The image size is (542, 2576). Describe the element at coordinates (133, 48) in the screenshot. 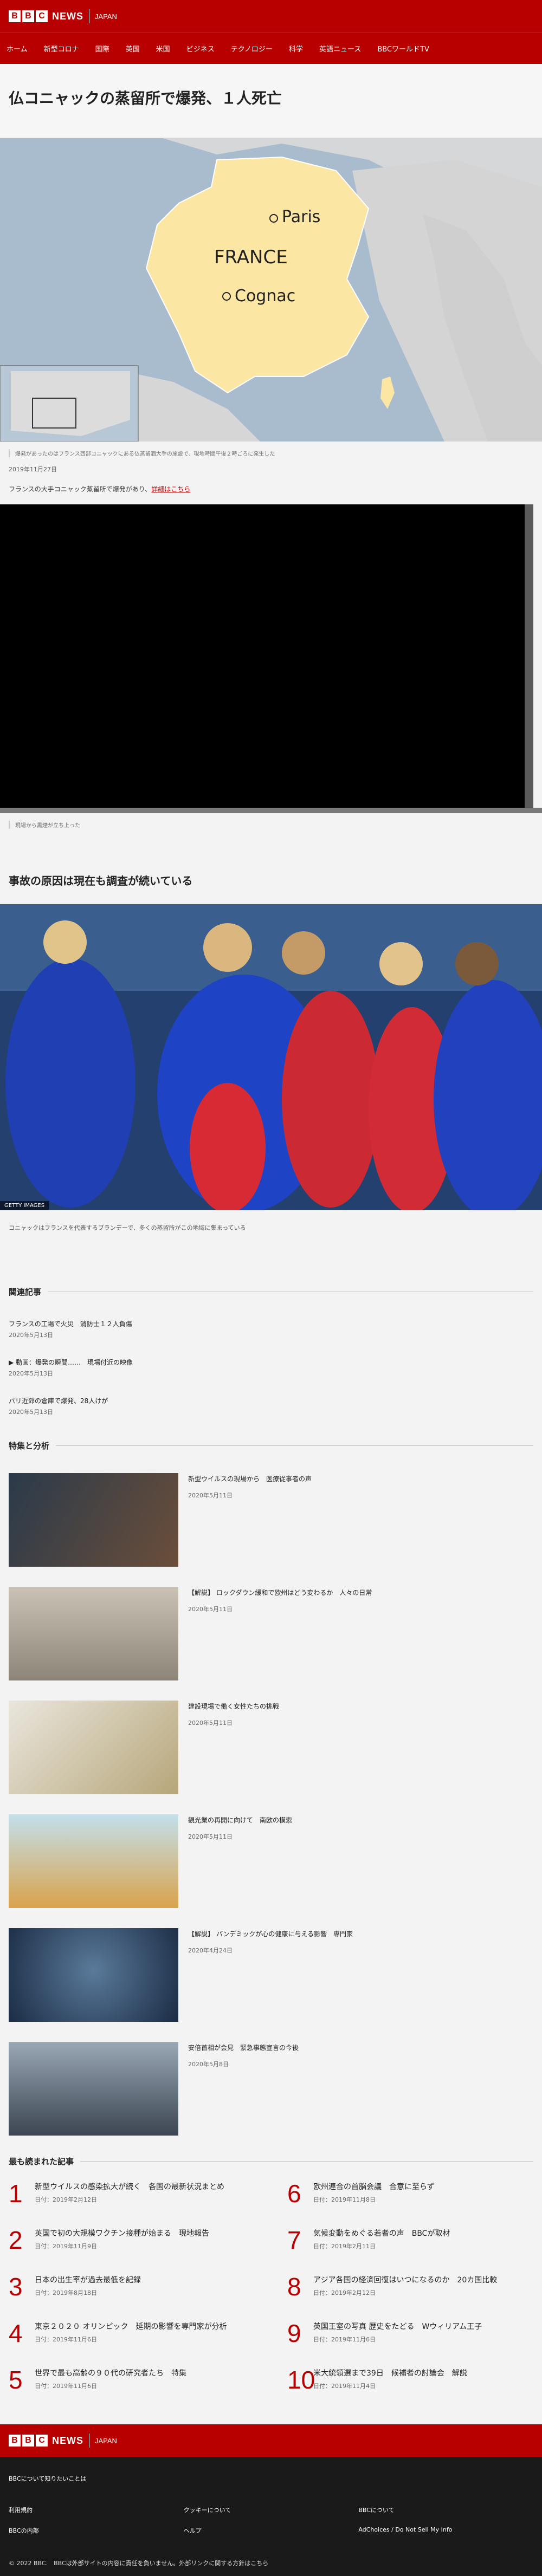

I see `nav-item-uk: 英国` at that location.